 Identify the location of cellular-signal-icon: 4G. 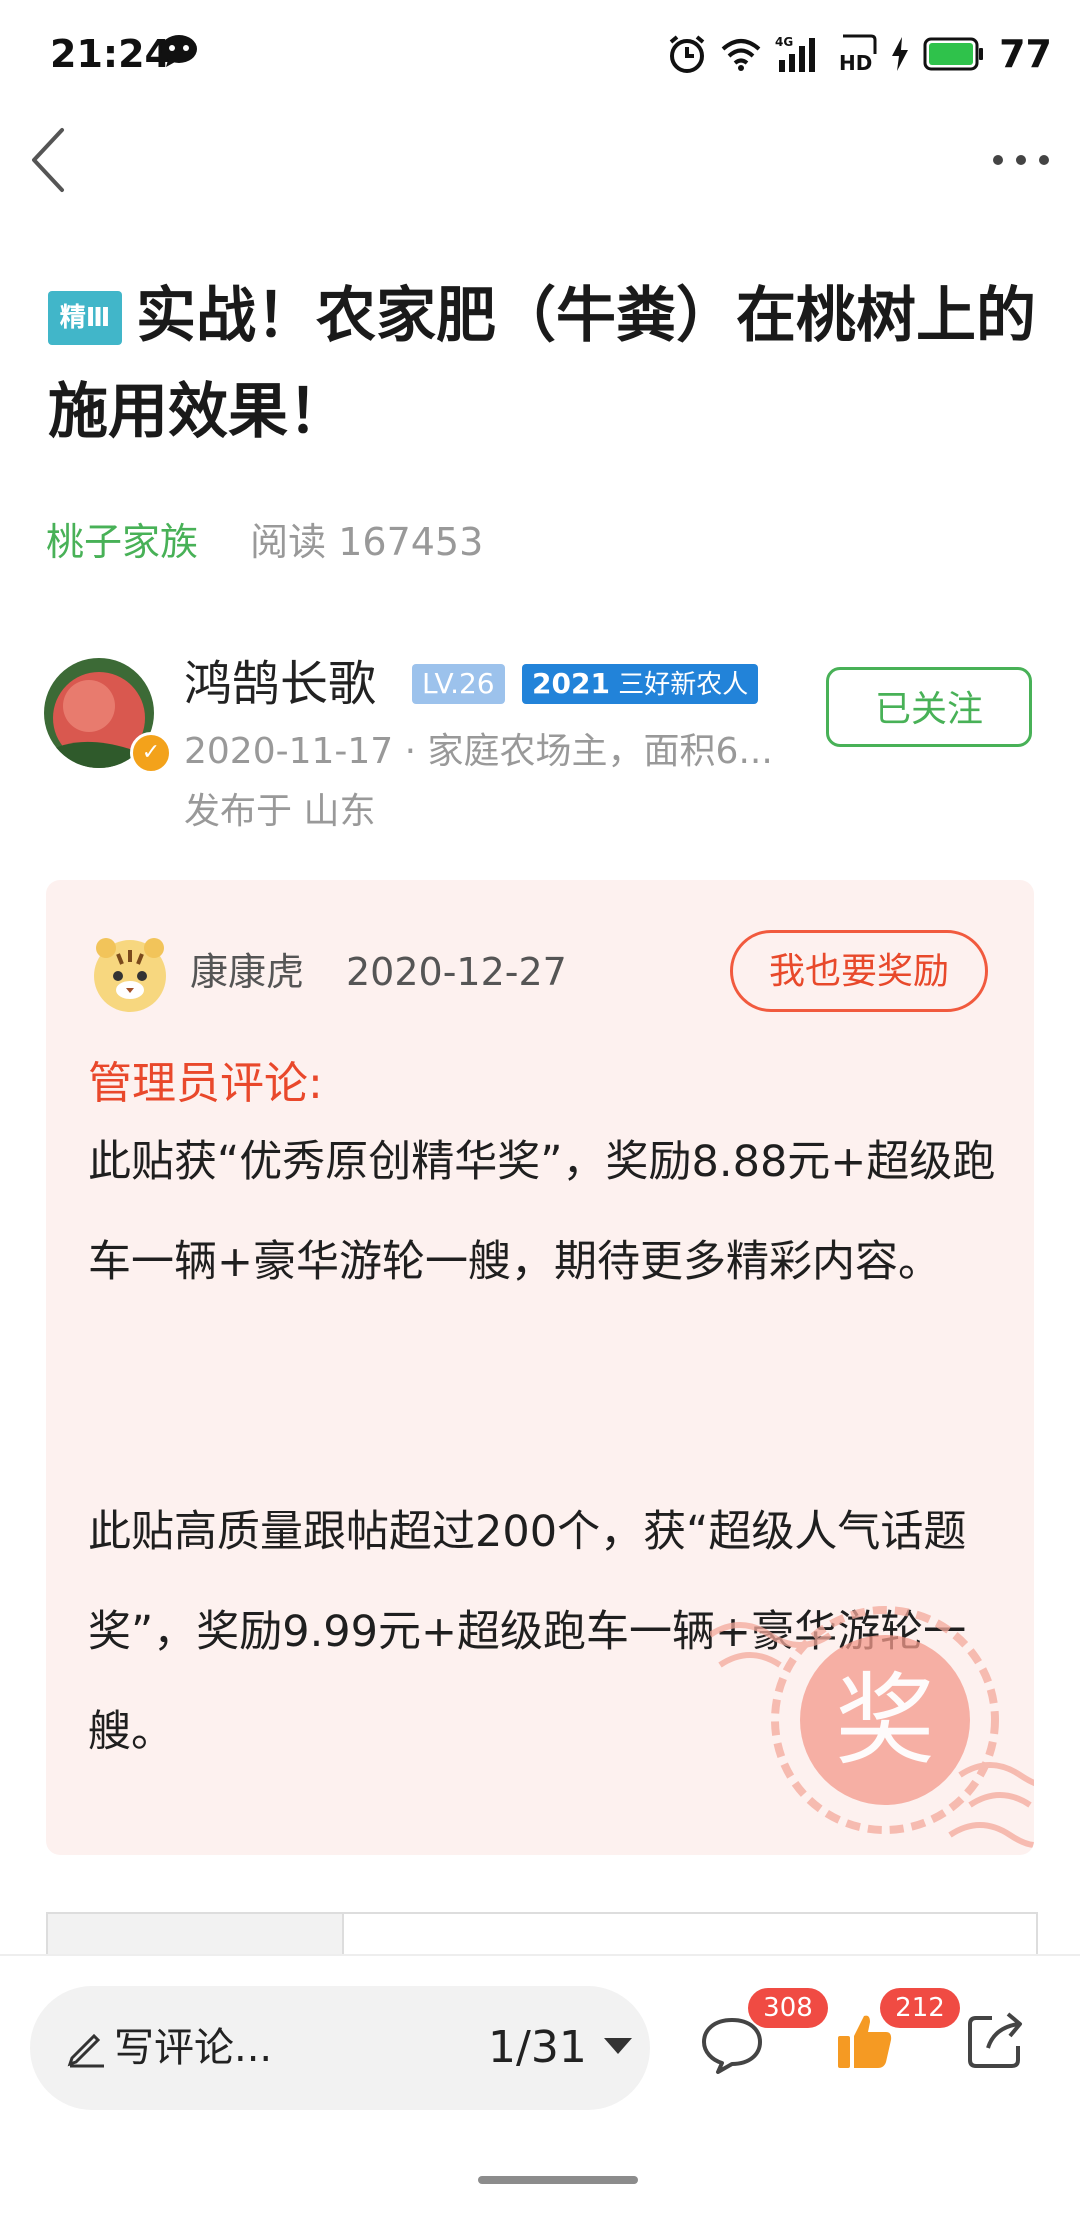
(795, 53).